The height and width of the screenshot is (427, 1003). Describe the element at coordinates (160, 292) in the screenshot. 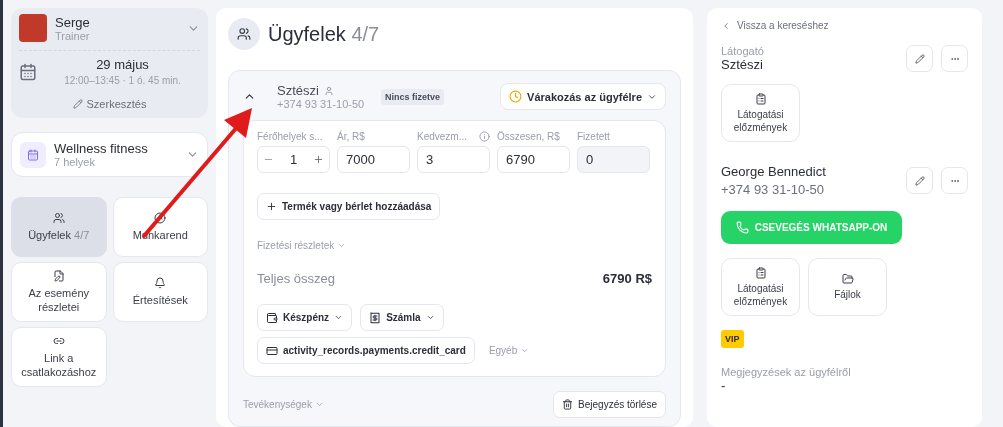

I see `nav-tile: Értesítések` at that location.